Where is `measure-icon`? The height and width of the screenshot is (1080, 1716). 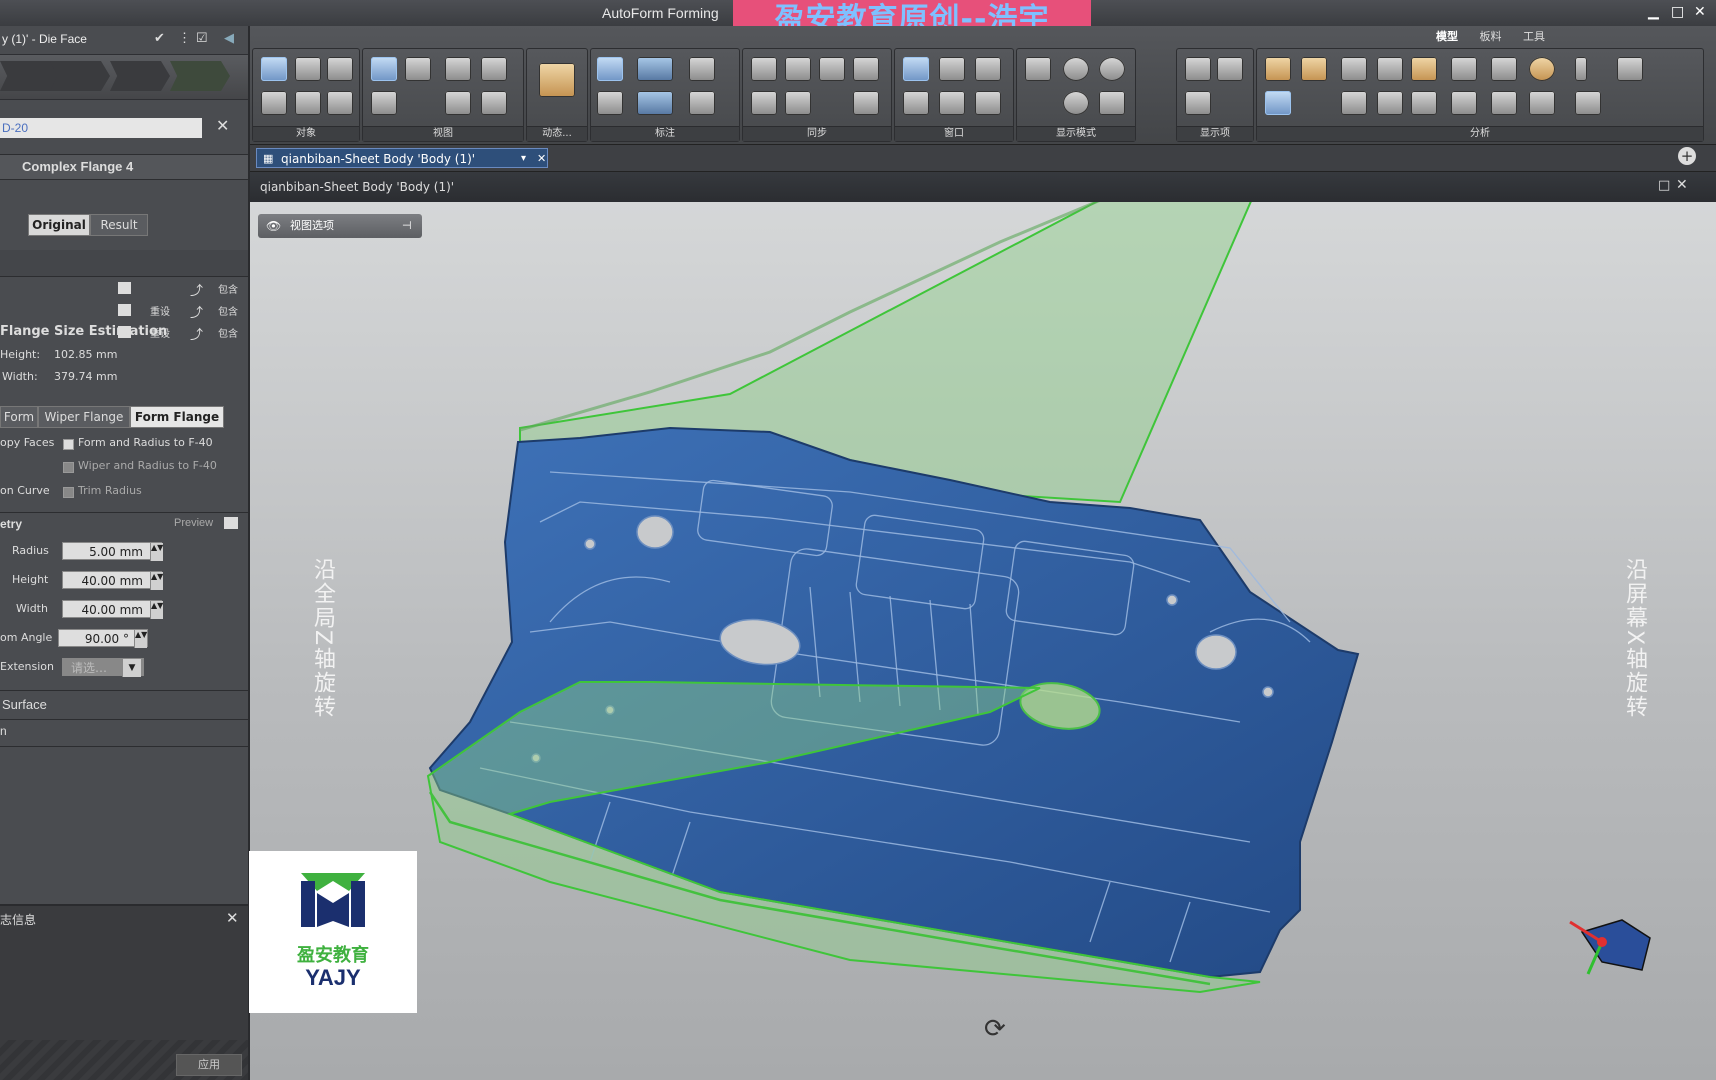
measure-icon is located at coordinates (655, 69).